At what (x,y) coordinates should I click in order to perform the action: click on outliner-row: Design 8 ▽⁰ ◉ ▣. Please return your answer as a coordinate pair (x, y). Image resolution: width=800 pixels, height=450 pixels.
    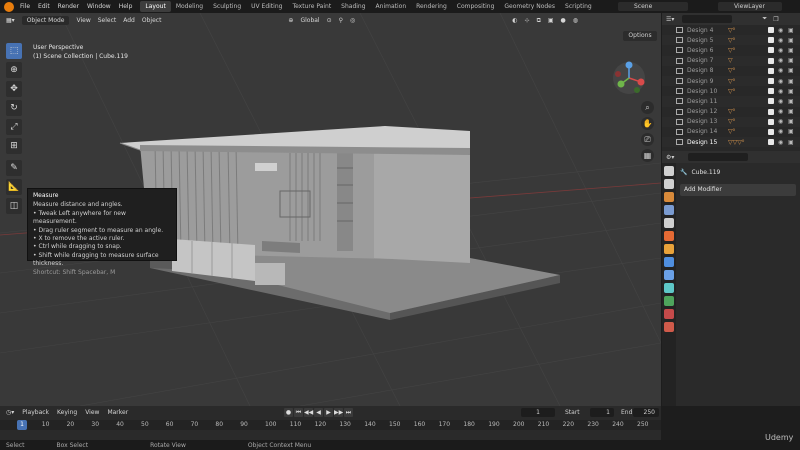
    Looking at the image, I should click on (731, 71).